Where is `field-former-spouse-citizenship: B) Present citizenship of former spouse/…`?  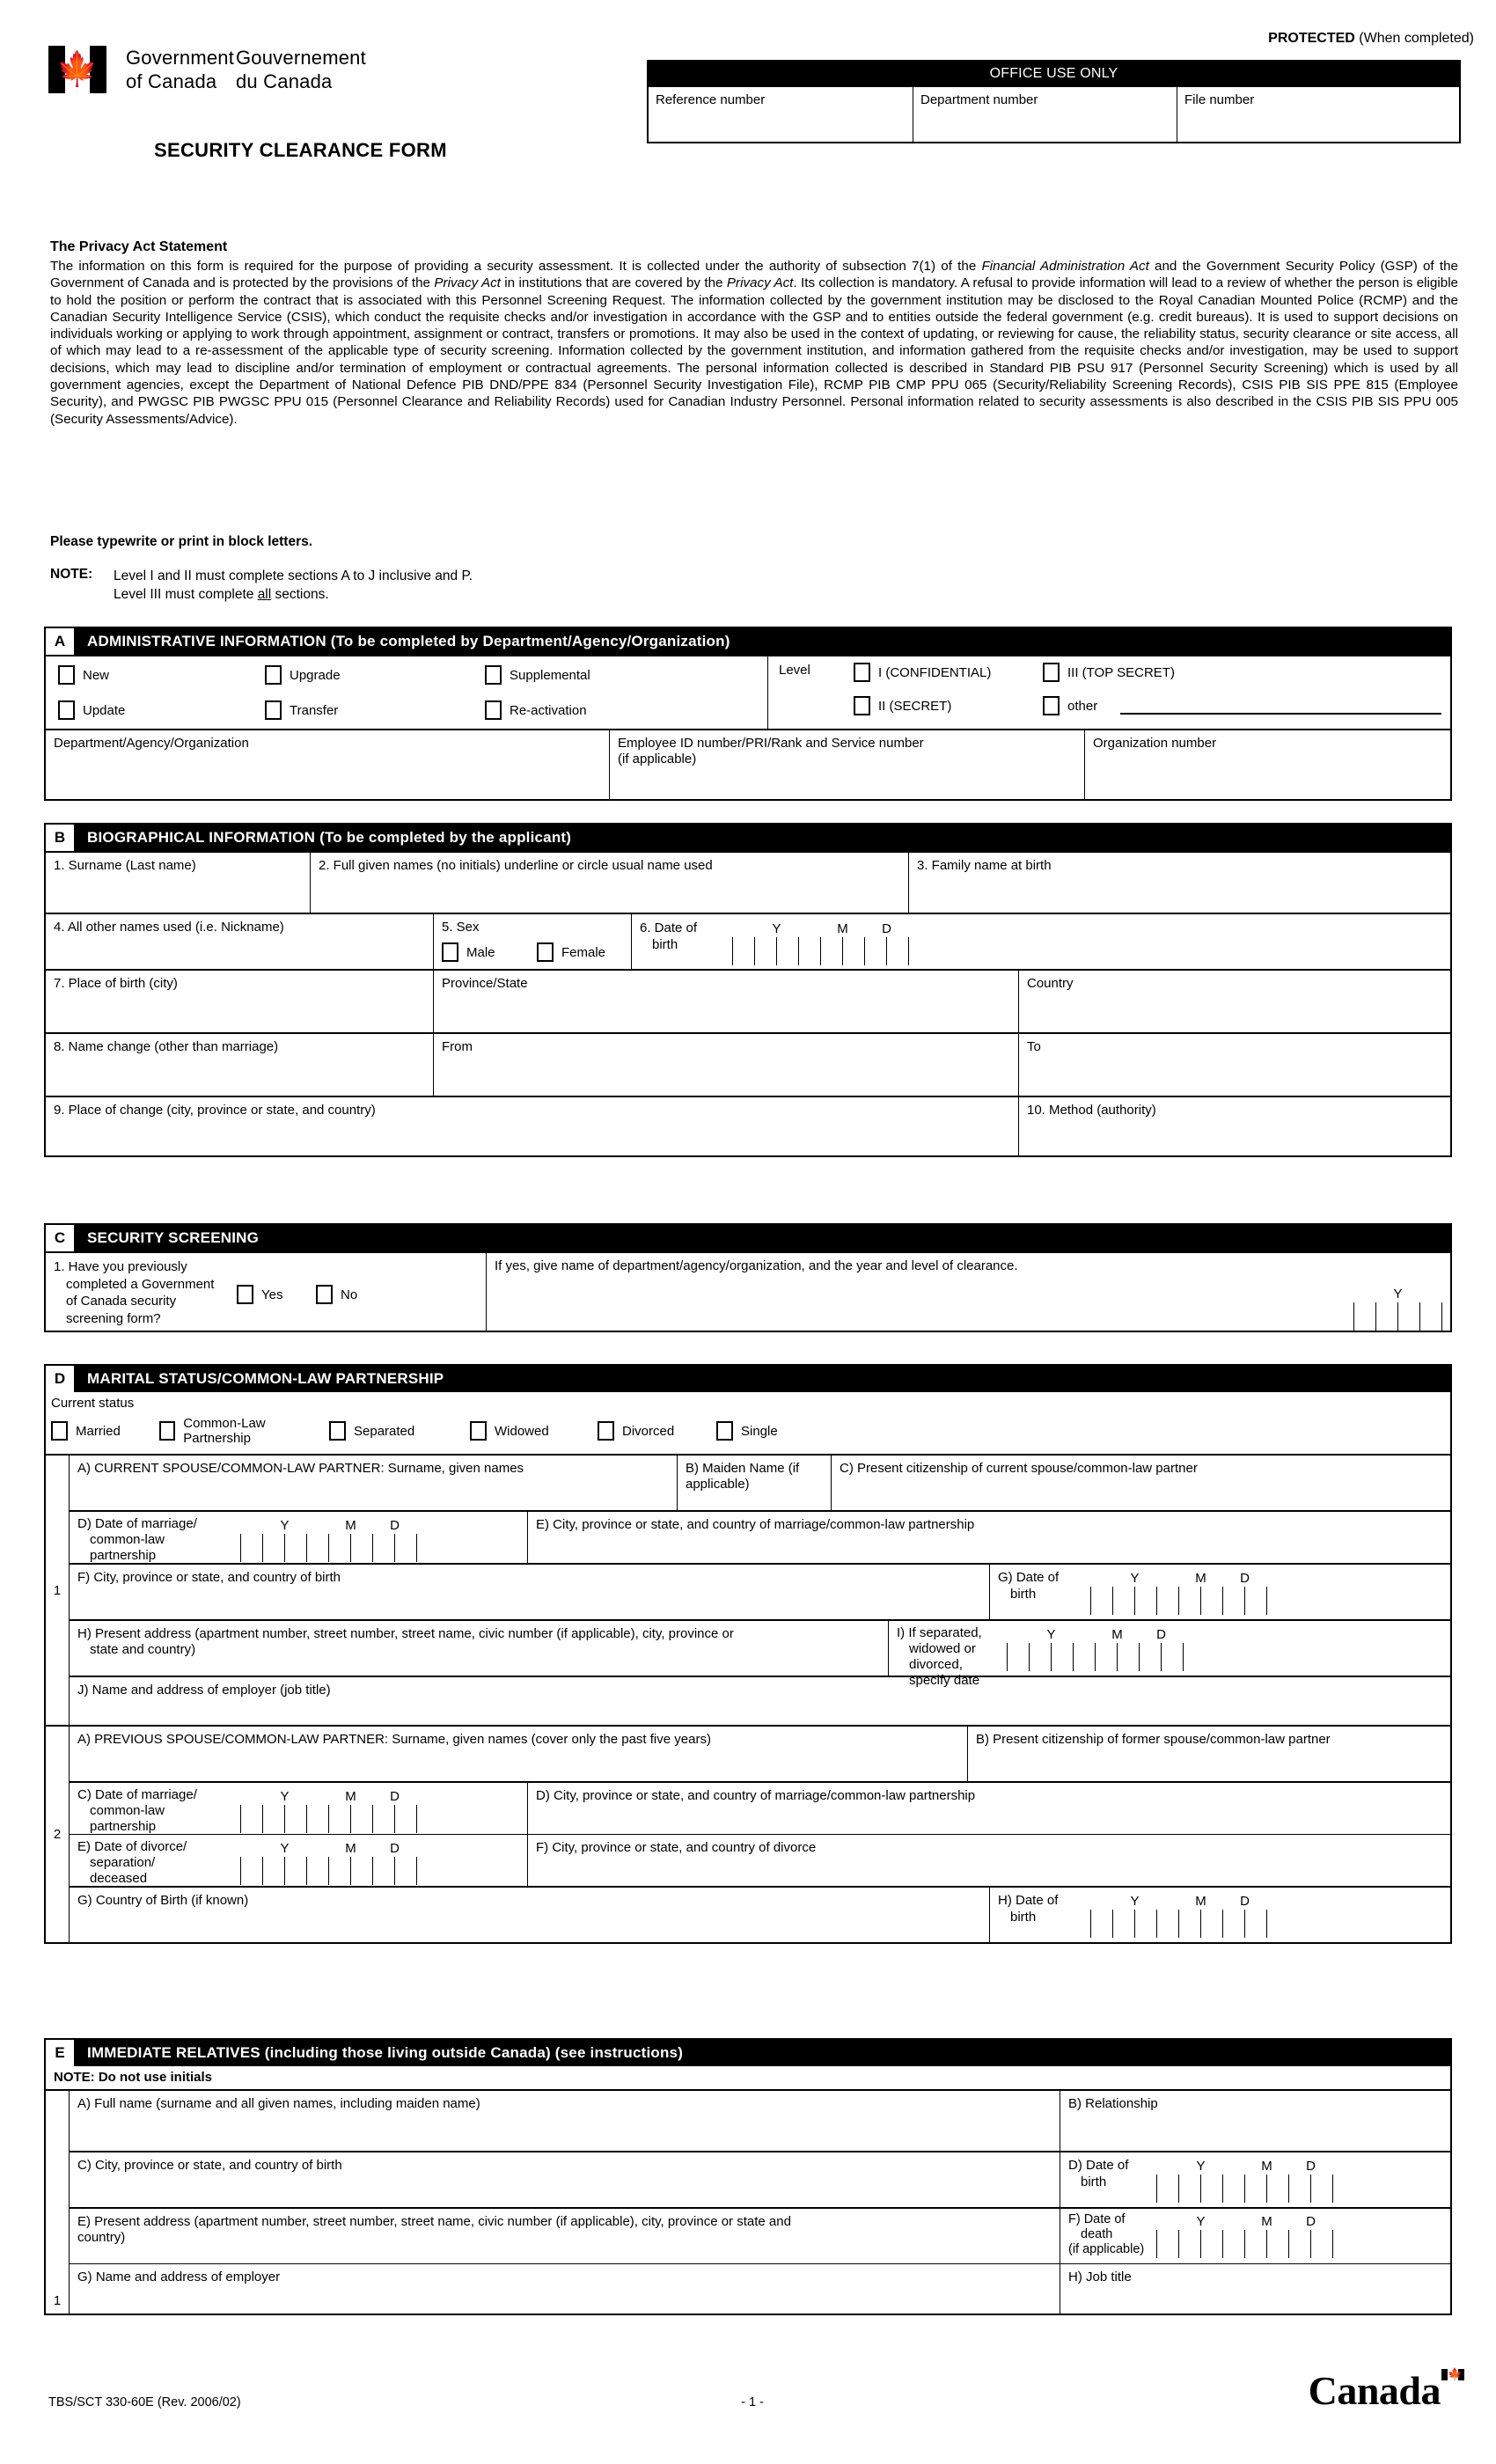
field-former-spouse-citizenship: B) Present citizenship of former spouse/… is located at coordinates (1209, 1754).